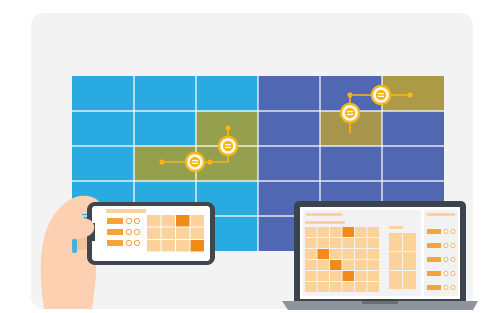  I want to click on laptop-base-notch, so click(380, 302).